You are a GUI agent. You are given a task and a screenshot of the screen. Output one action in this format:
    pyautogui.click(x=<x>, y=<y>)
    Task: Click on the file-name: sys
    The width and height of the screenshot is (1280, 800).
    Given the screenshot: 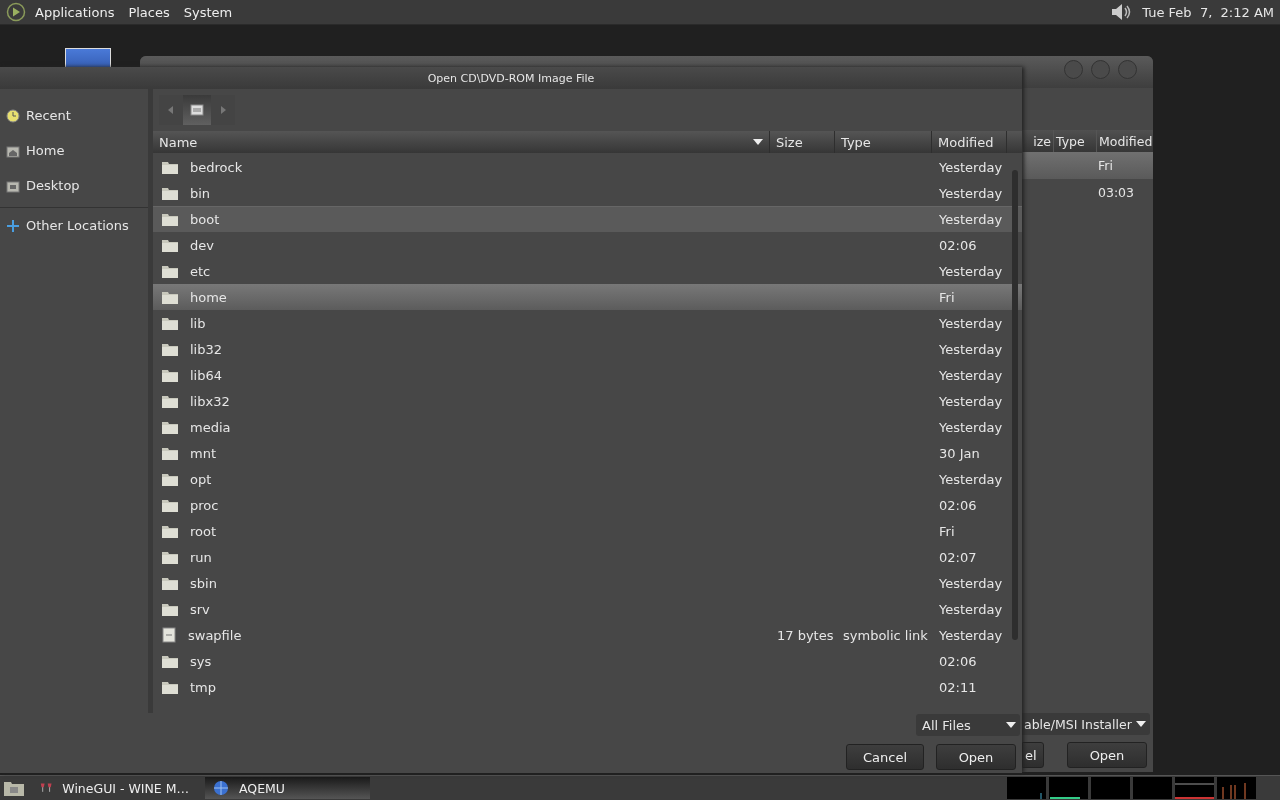 What is the action you would take?
    pyautogui.click(x=201, y=661)
    